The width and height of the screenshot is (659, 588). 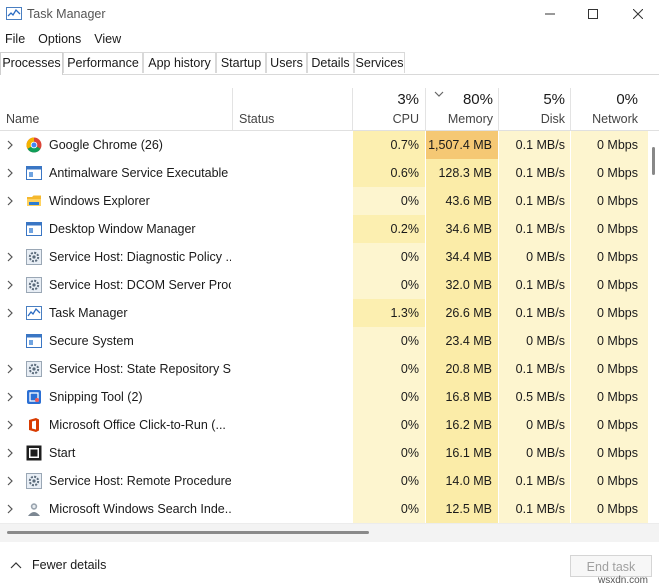 What do you see at coordinates (637, 14) in the screenshot?
I see `close-button` at bounding box center [637, 14].